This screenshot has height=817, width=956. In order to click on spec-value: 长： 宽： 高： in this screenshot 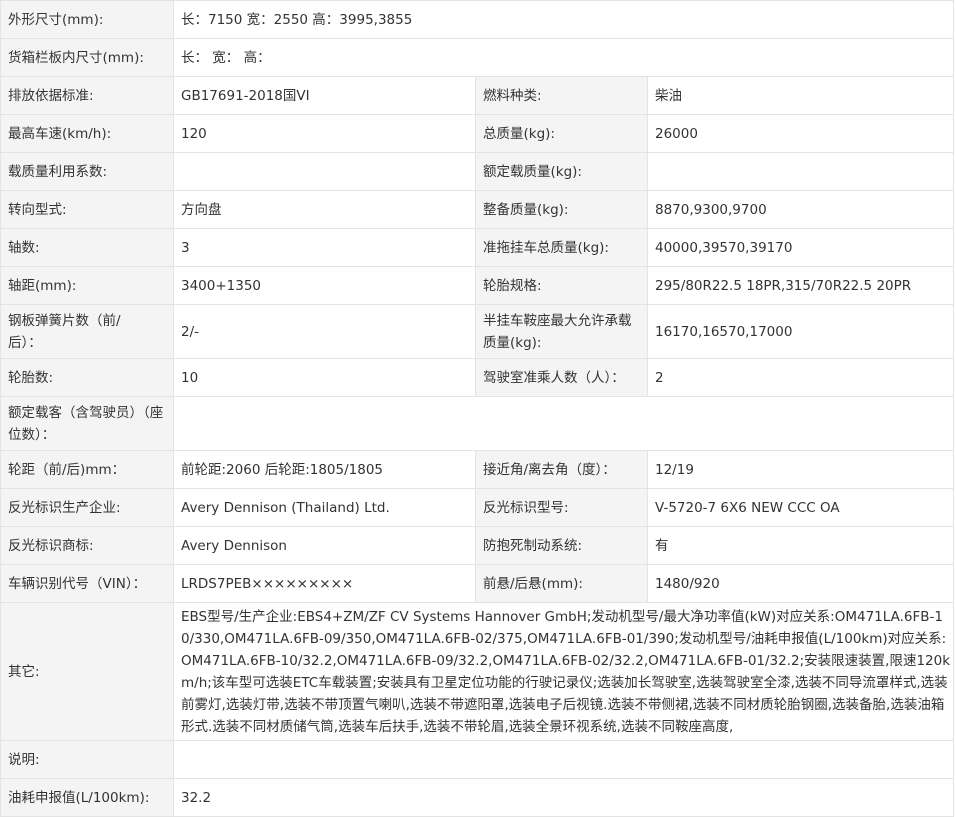, I will do `click(563, 57)`.